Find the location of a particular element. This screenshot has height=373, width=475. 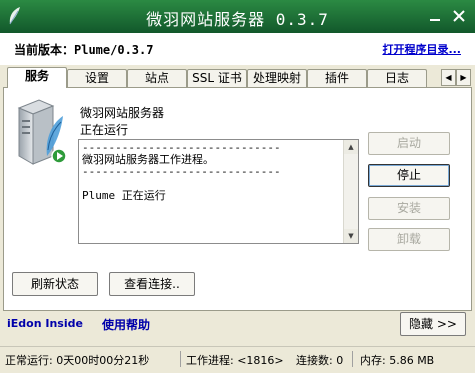

service-name: 微羽网站服务器 is located at coordinates (122, 113).